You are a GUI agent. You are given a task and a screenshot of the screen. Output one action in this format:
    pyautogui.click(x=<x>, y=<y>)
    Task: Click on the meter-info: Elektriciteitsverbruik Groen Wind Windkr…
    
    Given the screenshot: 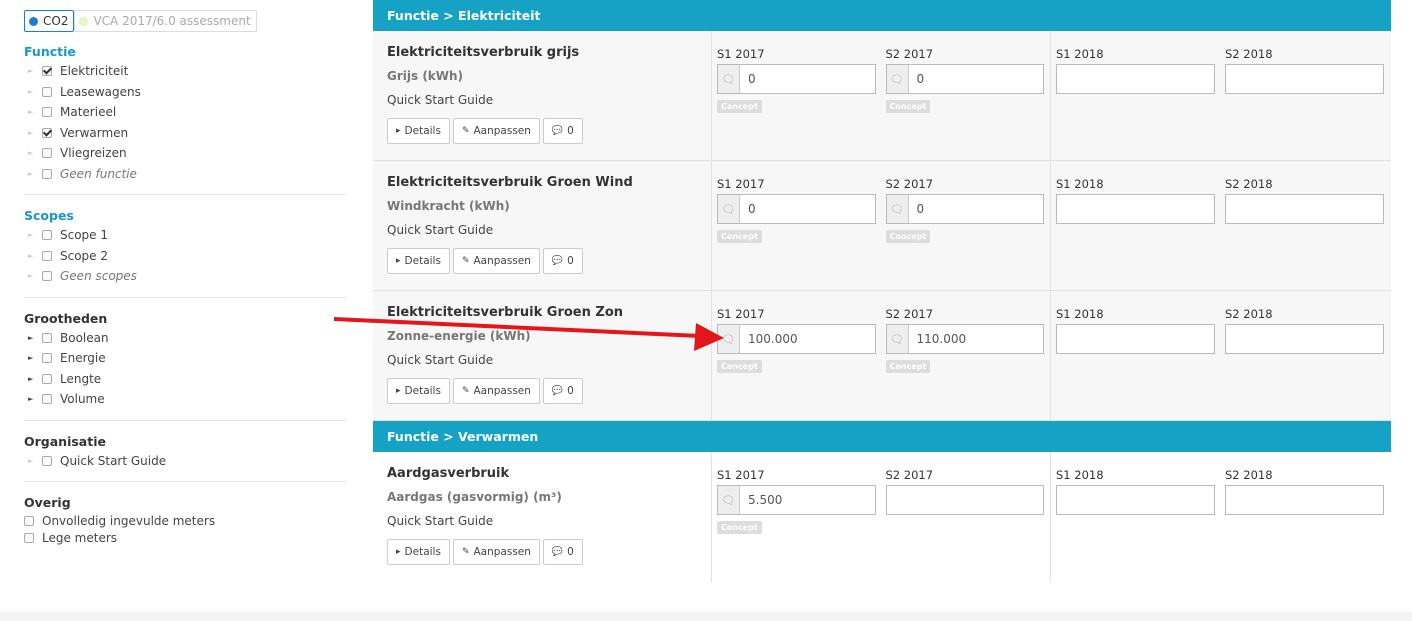 What is the action you would take?
    pyautogui.click(x=542, y=225)
    